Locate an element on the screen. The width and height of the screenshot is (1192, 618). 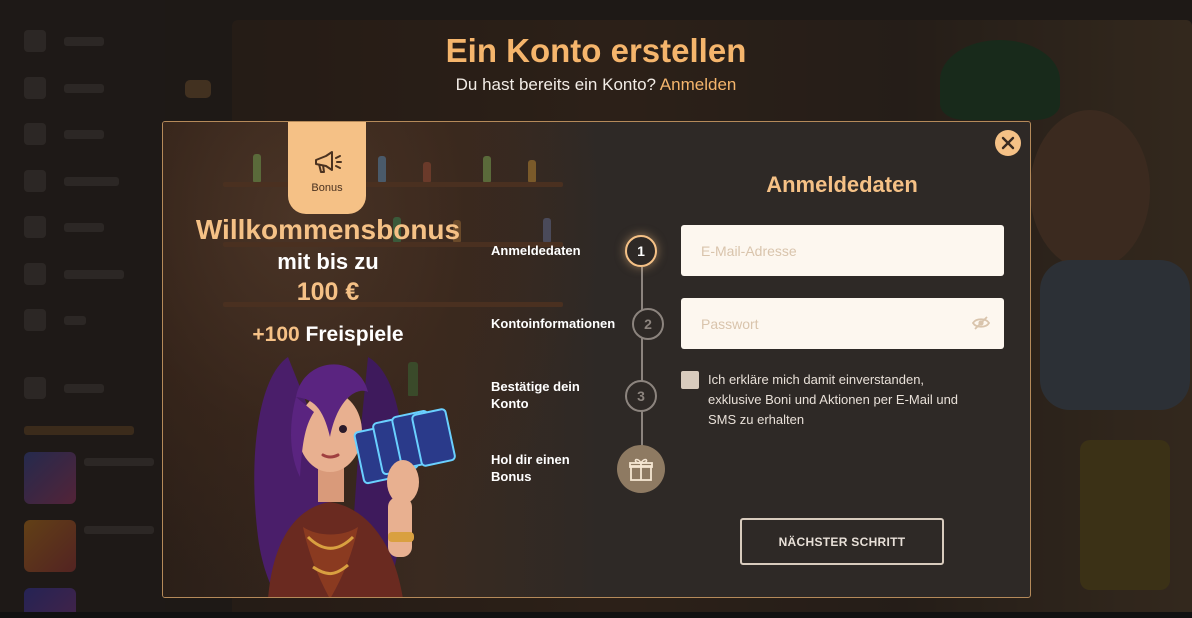
stepper-connector is located at coordinates (642, 357).